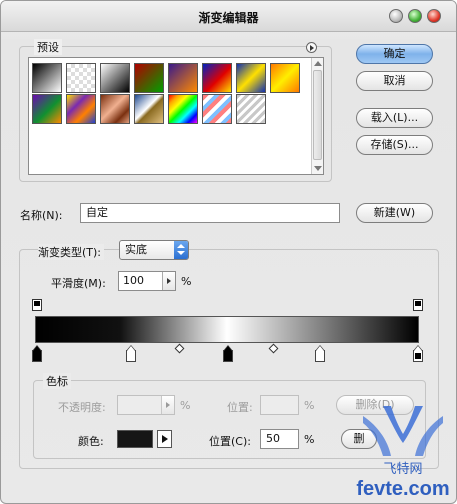 Image resolution: width=457 pixels, height=504 pixels. What do you see at coordinates (230, 441) in the screenshot?
I see `location-label: 位置(C):` at bounding box center [230, 441].